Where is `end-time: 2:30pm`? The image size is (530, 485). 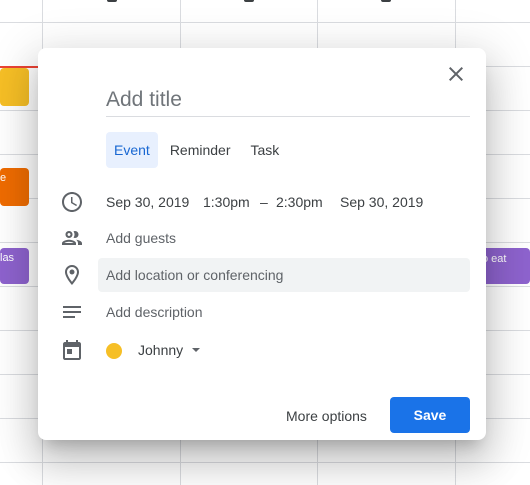
end-time: 2:30pm is located at coordinates (299, 202).